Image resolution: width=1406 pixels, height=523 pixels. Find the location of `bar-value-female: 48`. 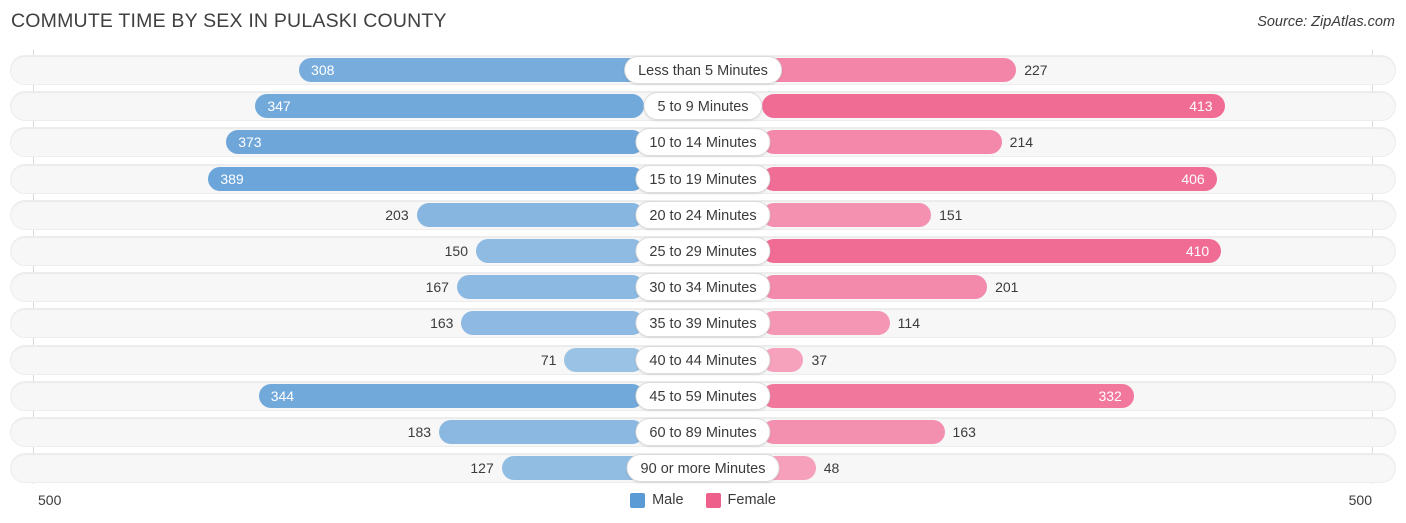

bar-value-female: 48 is located at coordinates (831, 468).